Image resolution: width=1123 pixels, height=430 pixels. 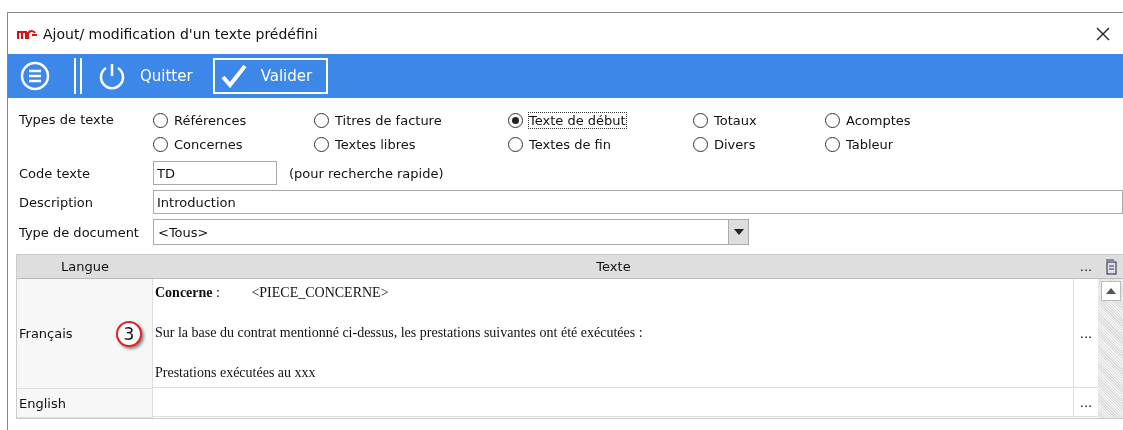 What do you see at coordinates (638, 202) in the screenshot?
I see `description-input: Introduction` at bounding box center [638, 202].